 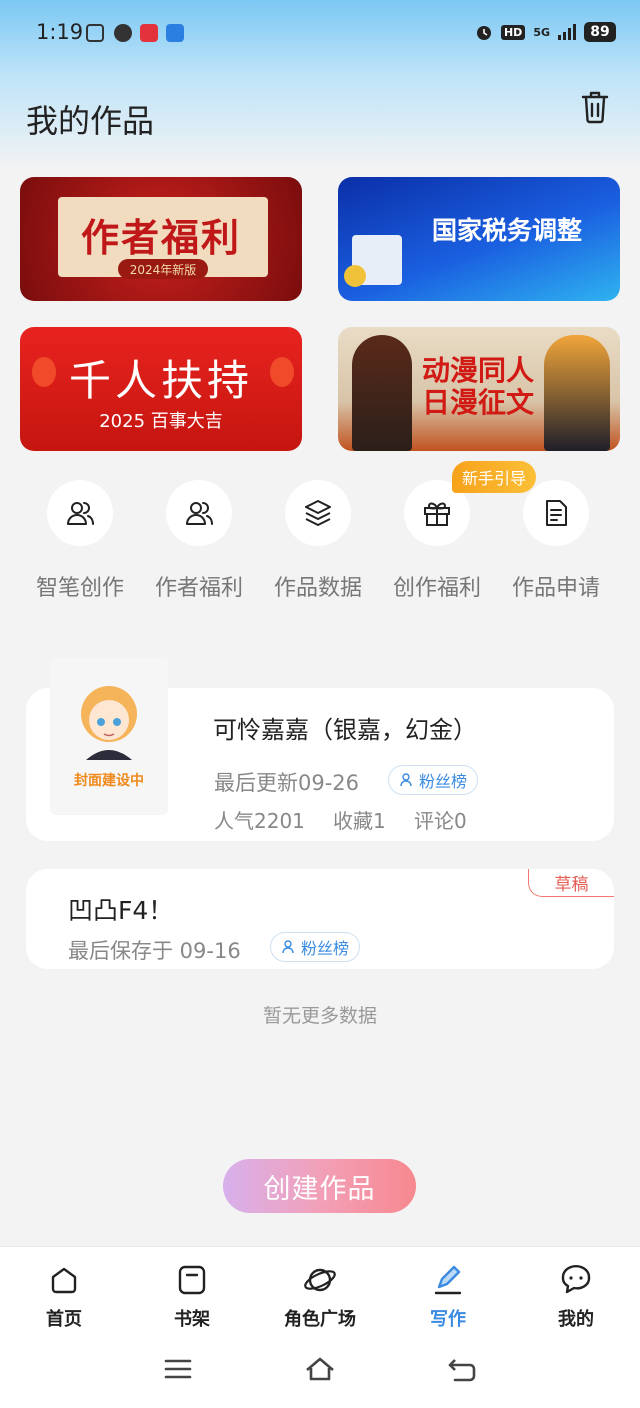 I want to click on banner-title: 千人扶持, so click(x=160, y=380).